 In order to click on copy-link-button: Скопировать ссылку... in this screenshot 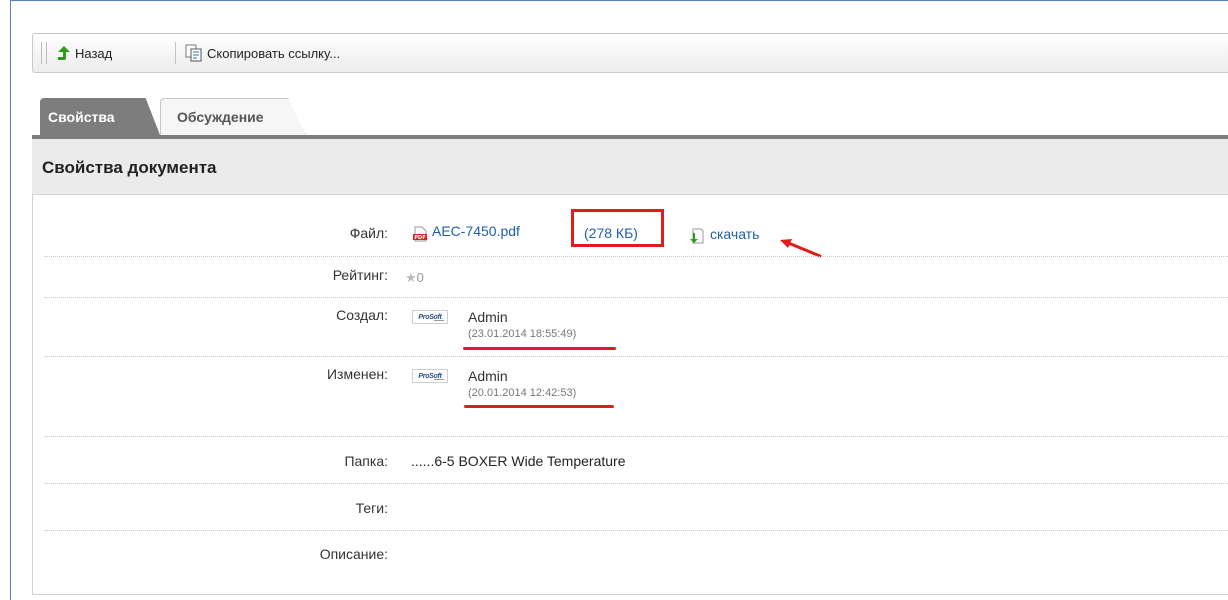, I will do `click(262, 53)`.